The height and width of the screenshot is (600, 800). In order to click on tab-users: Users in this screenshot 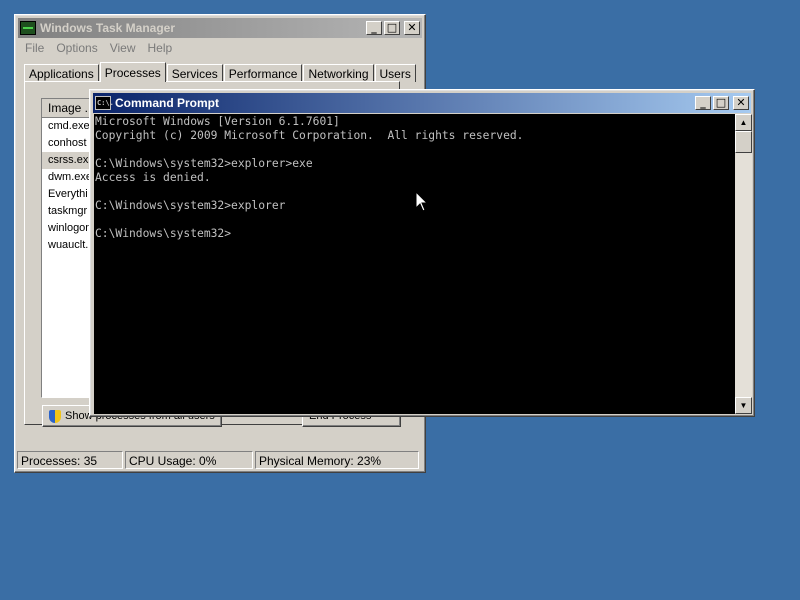, I will do `click(395, 73)`.